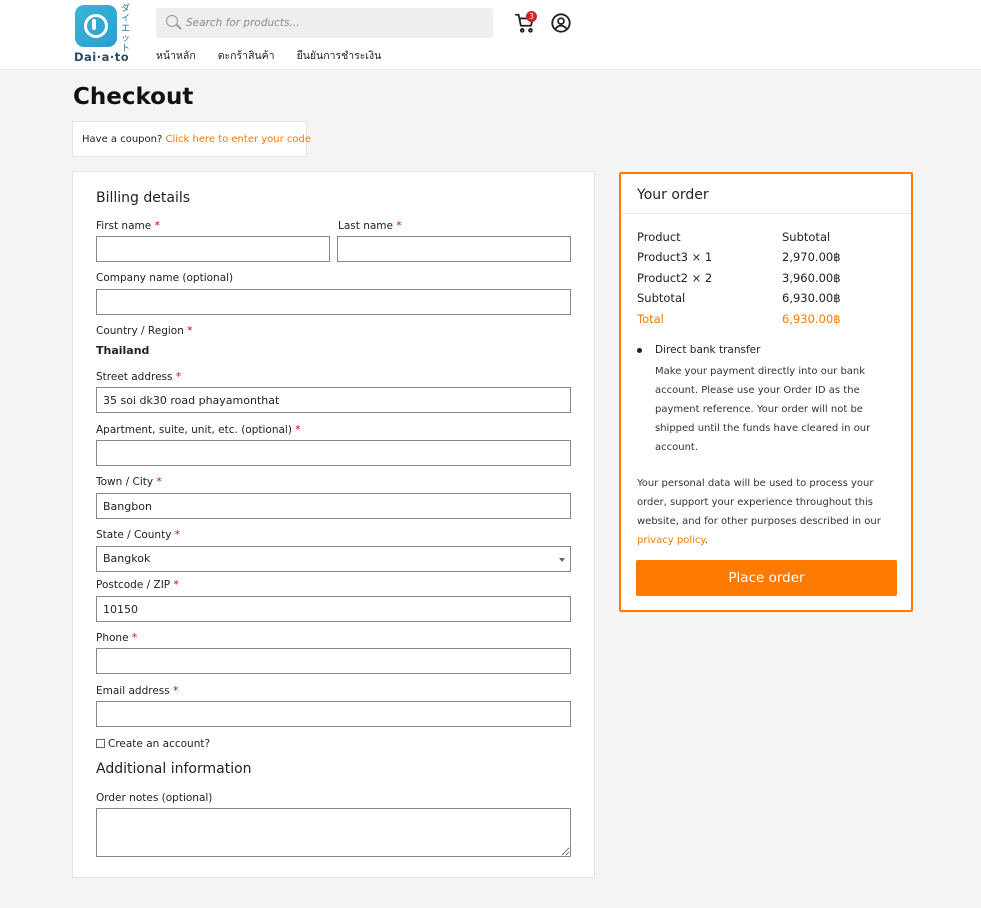  What do you see at coordinates (661, 298) in the screenshot?
I see `subtotal-label: Subtotal` at bounding box center [661, 298].